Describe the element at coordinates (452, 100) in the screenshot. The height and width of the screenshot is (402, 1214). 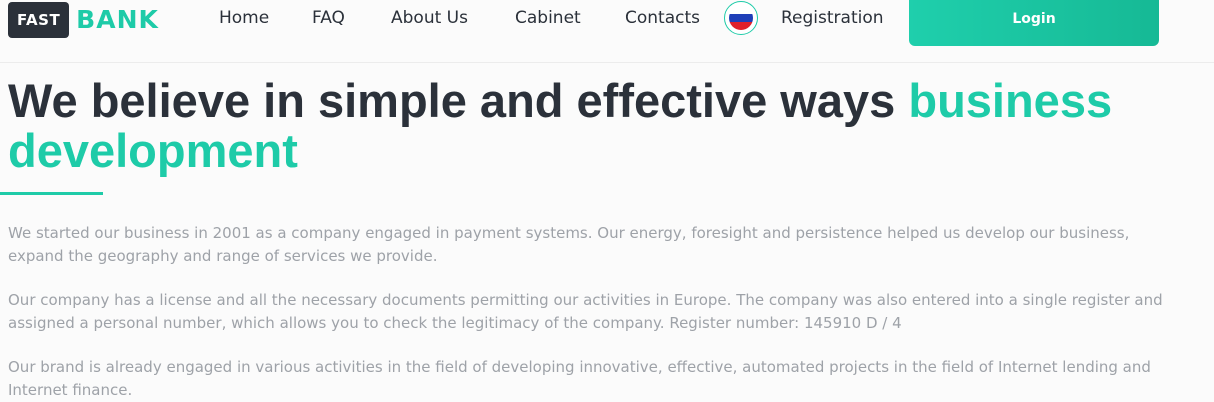
I see `title-main: We believe in simple and effective ways` at that location.